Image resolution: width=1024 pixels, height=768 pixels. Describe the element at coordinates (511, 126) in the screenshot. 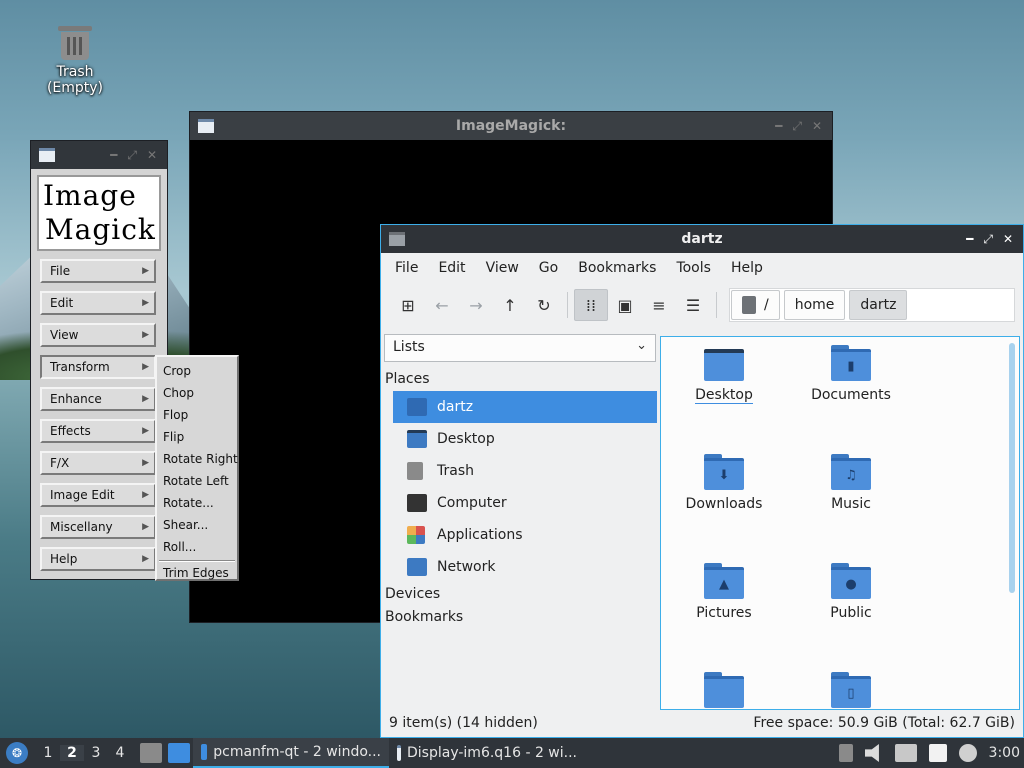

I see `titlebar: ImageMagick: ━ ⤢ ✕` at that location.